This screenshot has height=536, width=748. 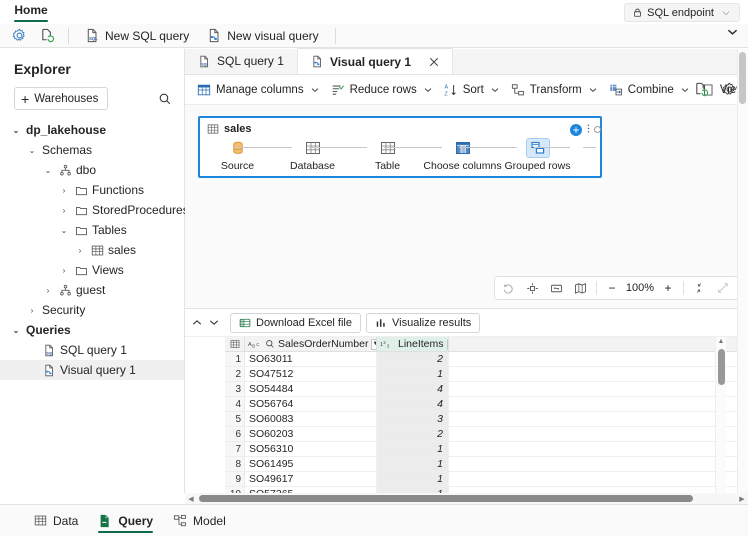 What do you see at coordinates (19, 36) in the screenshot?
I see `settings-button` at bounding box center [19, 36].